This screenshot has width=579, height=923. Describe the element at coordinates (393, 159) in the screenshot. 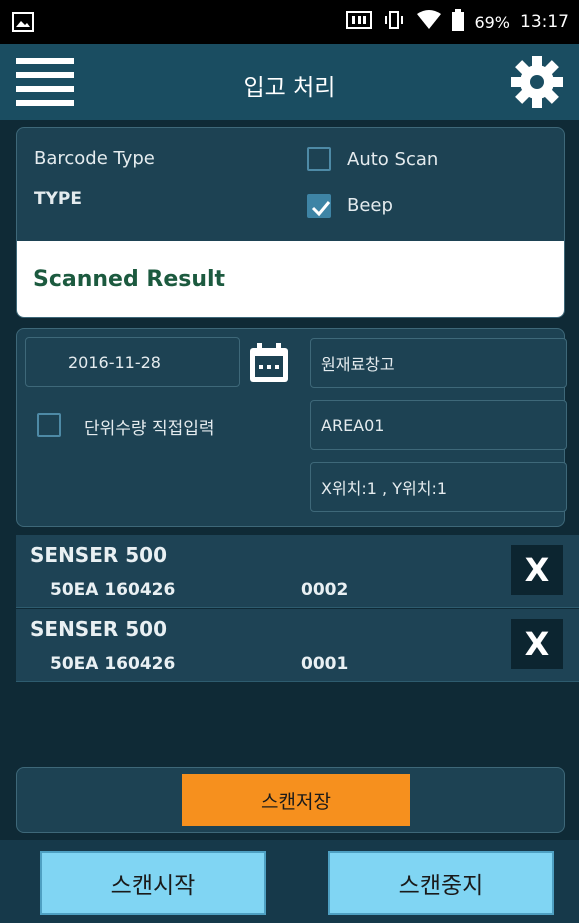

I see `auto-scan-label: Auto Scan` at that location.